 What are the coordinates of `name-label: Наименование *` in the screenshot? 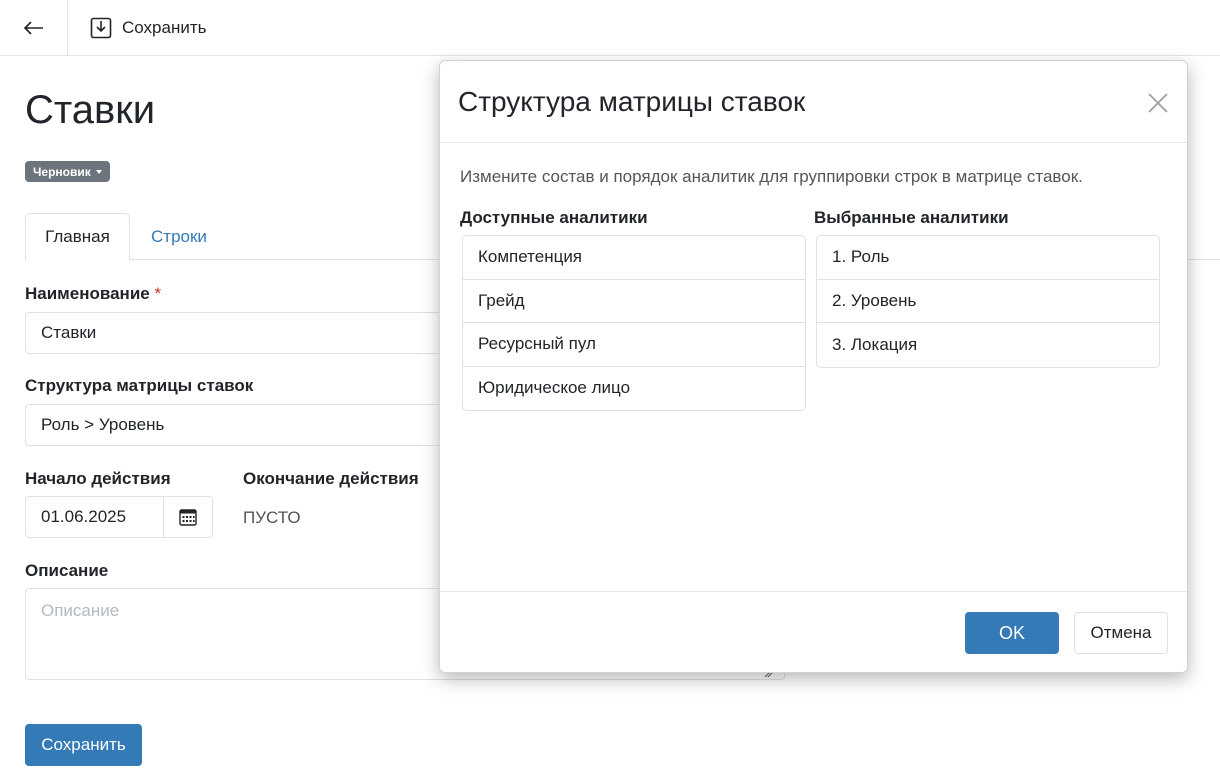 It's located at (93, 293).